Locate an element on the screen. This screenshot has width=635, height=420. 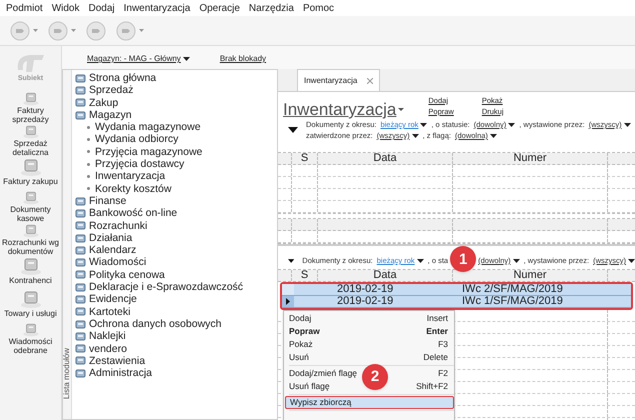
submodule-item: Wydania odbiorcy is located at coordinates (159, 139).